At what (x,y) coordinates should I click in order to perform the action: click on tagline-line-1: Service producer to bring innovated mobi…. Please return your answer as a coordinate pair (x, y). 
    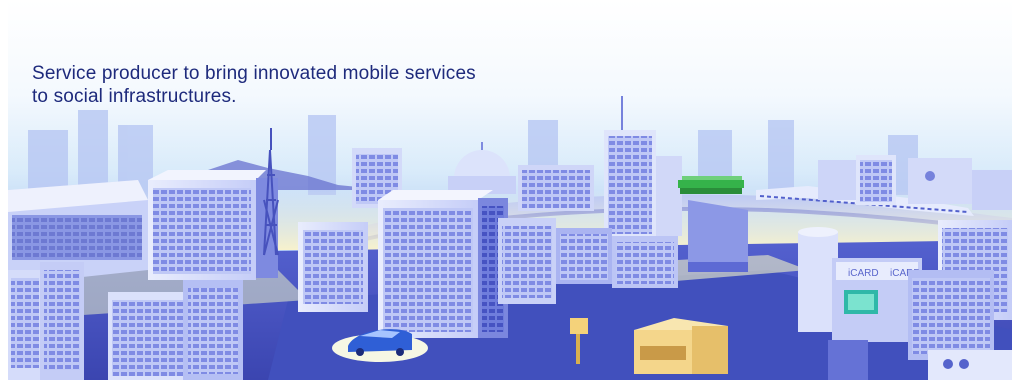
    Looking at the image, I should click on (254, 73).